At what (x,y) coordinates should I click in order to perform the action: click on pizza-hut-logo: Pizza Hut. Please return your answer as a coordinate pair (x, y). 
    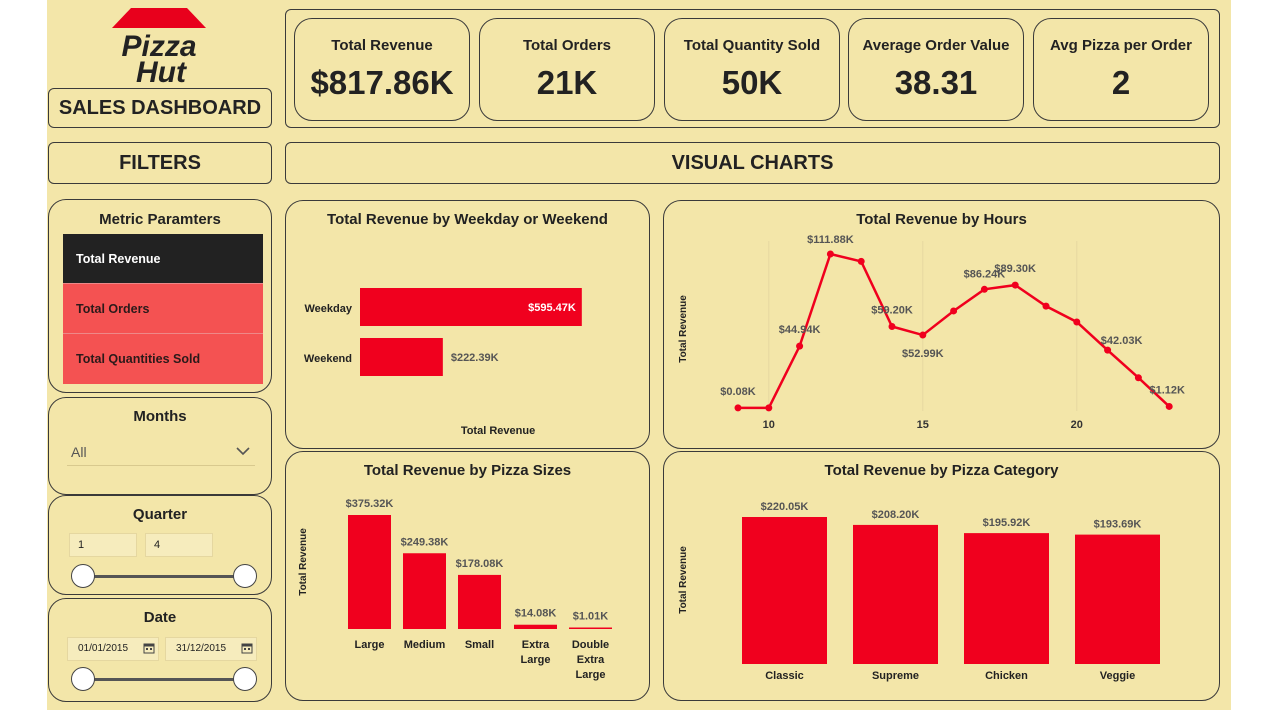
    Looking at the image, I should click on (159, 46).